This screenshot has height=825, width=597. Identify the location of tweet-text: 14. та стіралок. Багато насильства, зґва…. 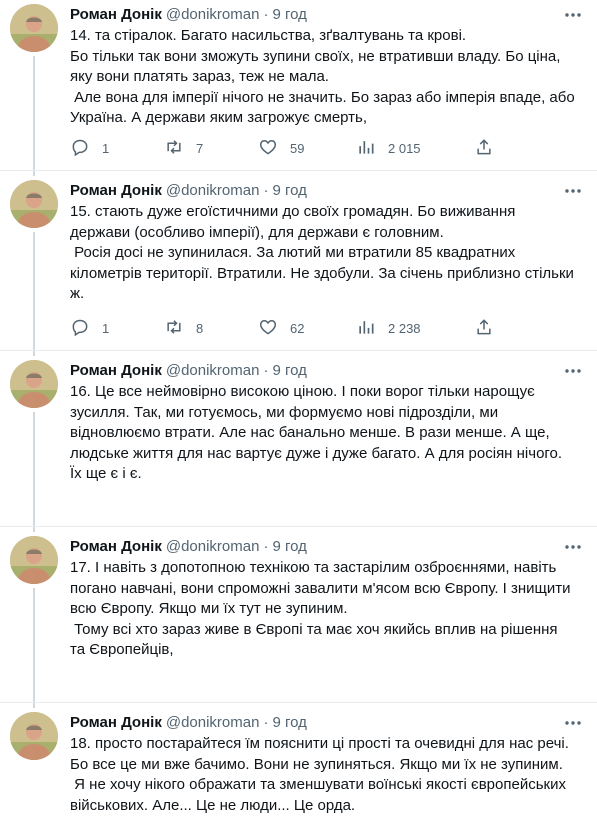
(322, 77).